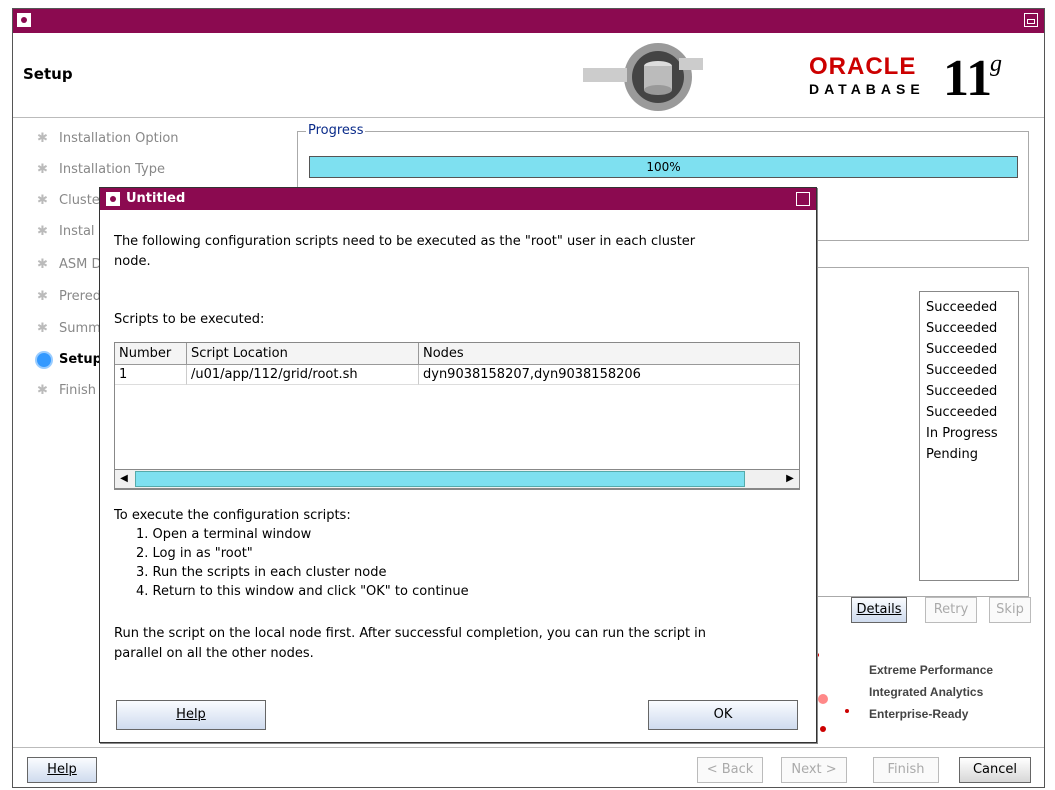  What do you see at coordinates (78, 390) in the screenshot?
I see `sidebar-item-label: Finish` at bounding box center [78, 390].